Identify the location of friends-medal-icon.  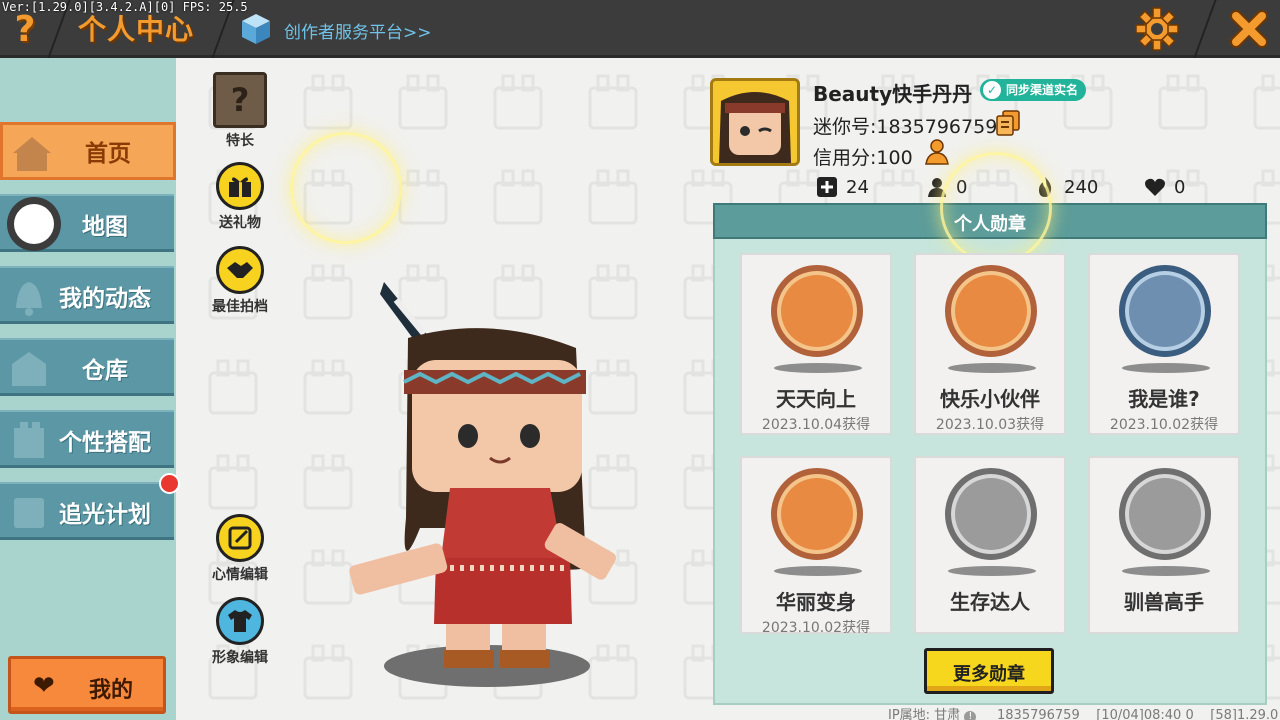
(991, 311).